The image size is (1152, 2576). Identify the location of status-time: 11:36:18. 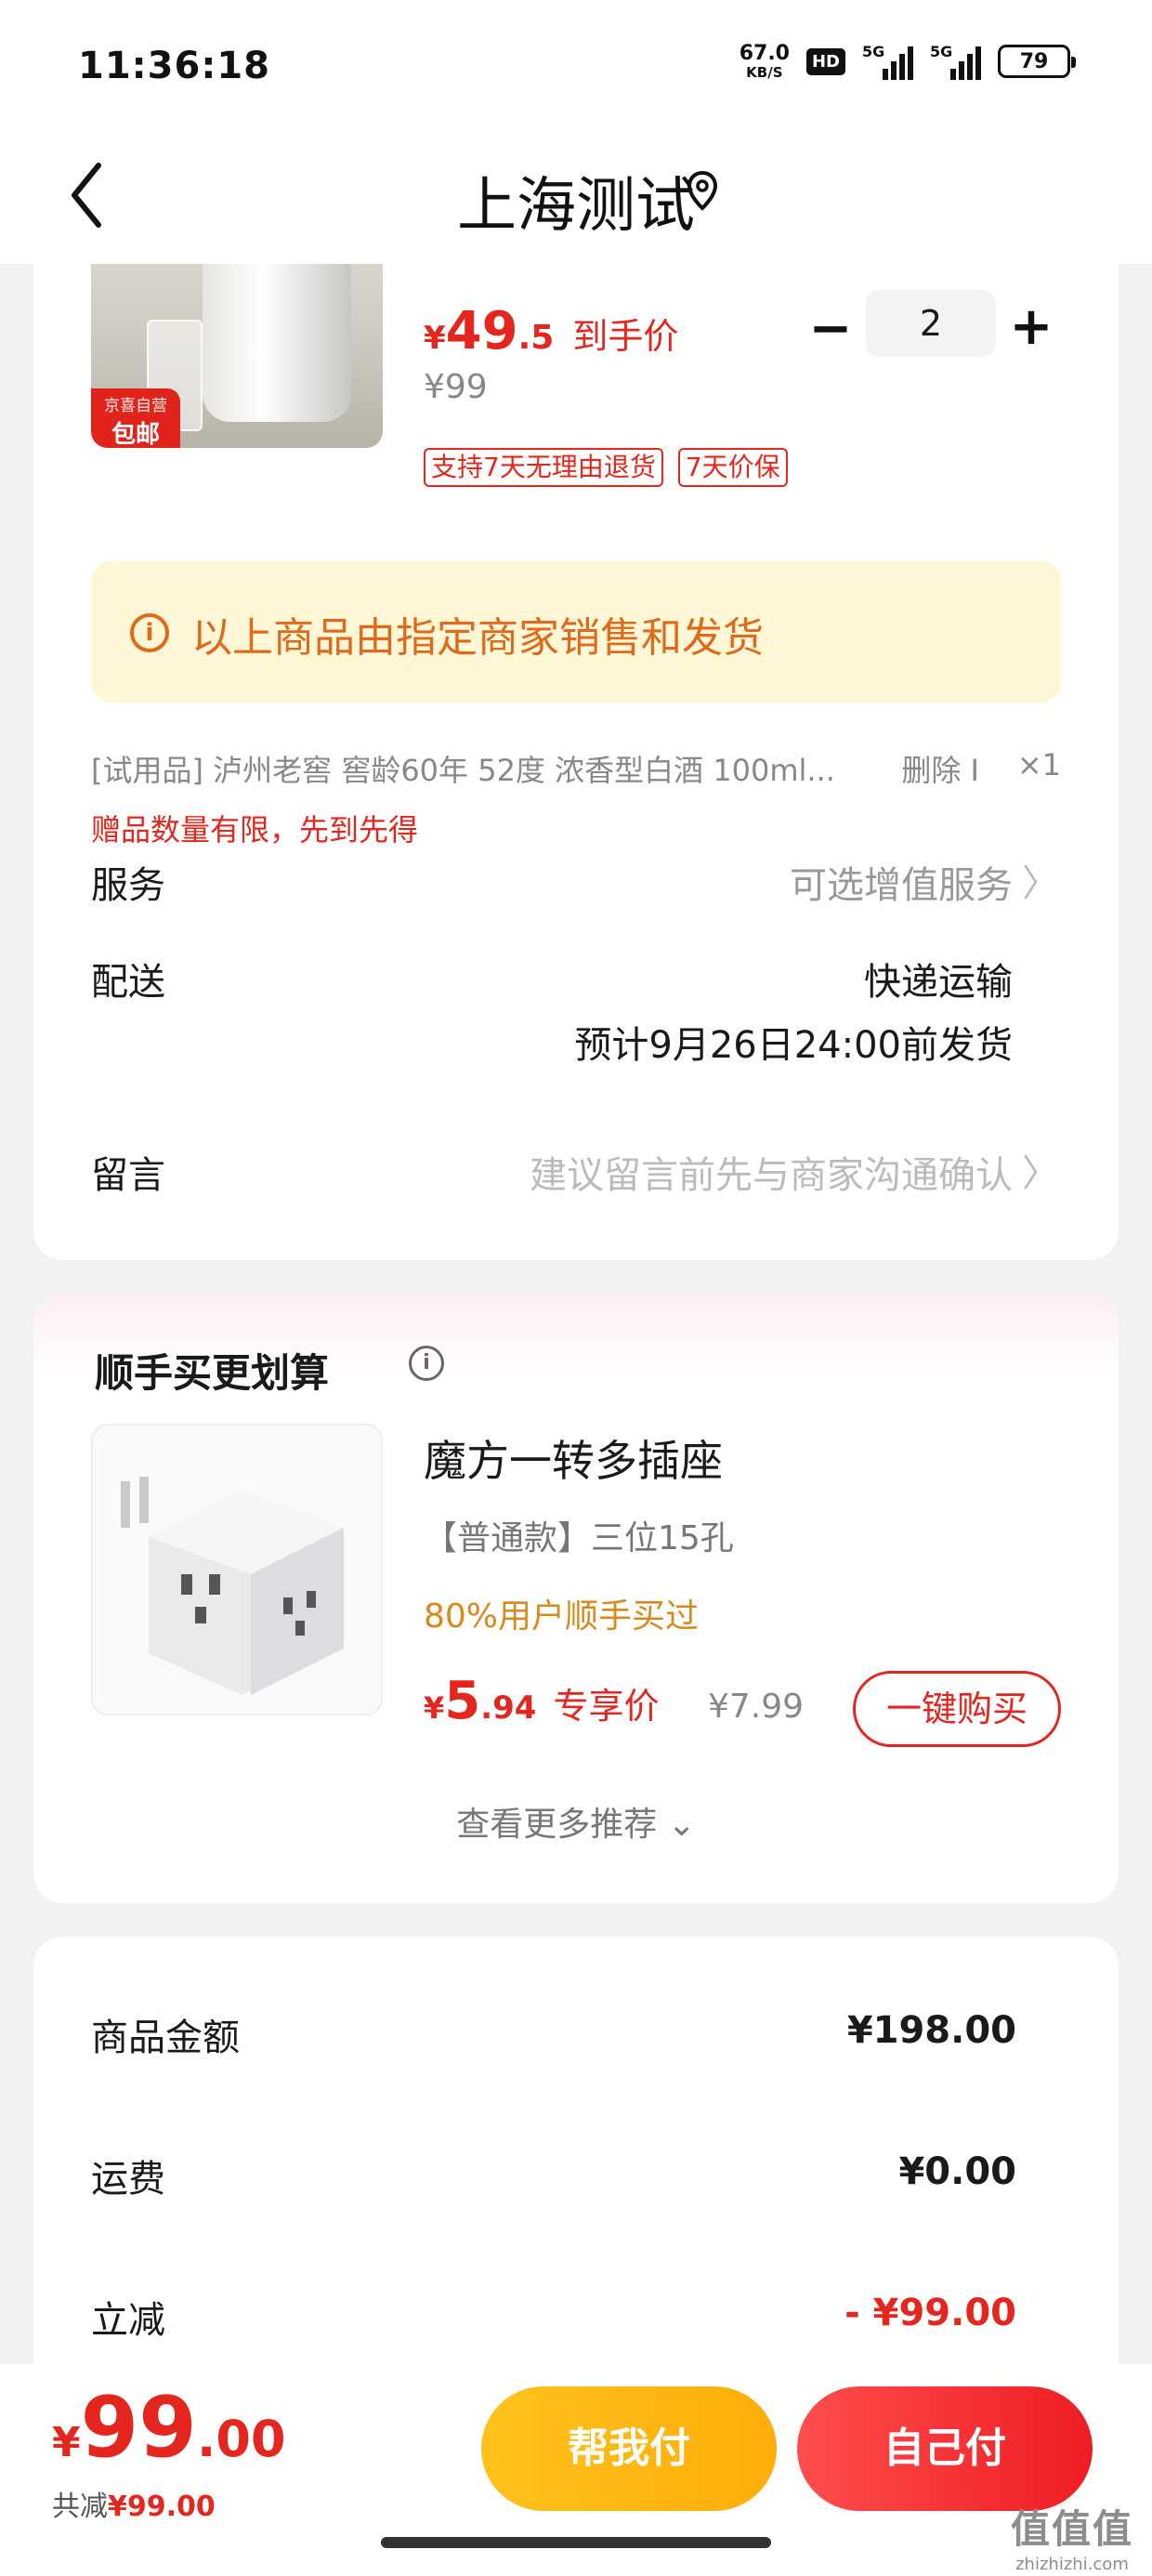
(174, 66).